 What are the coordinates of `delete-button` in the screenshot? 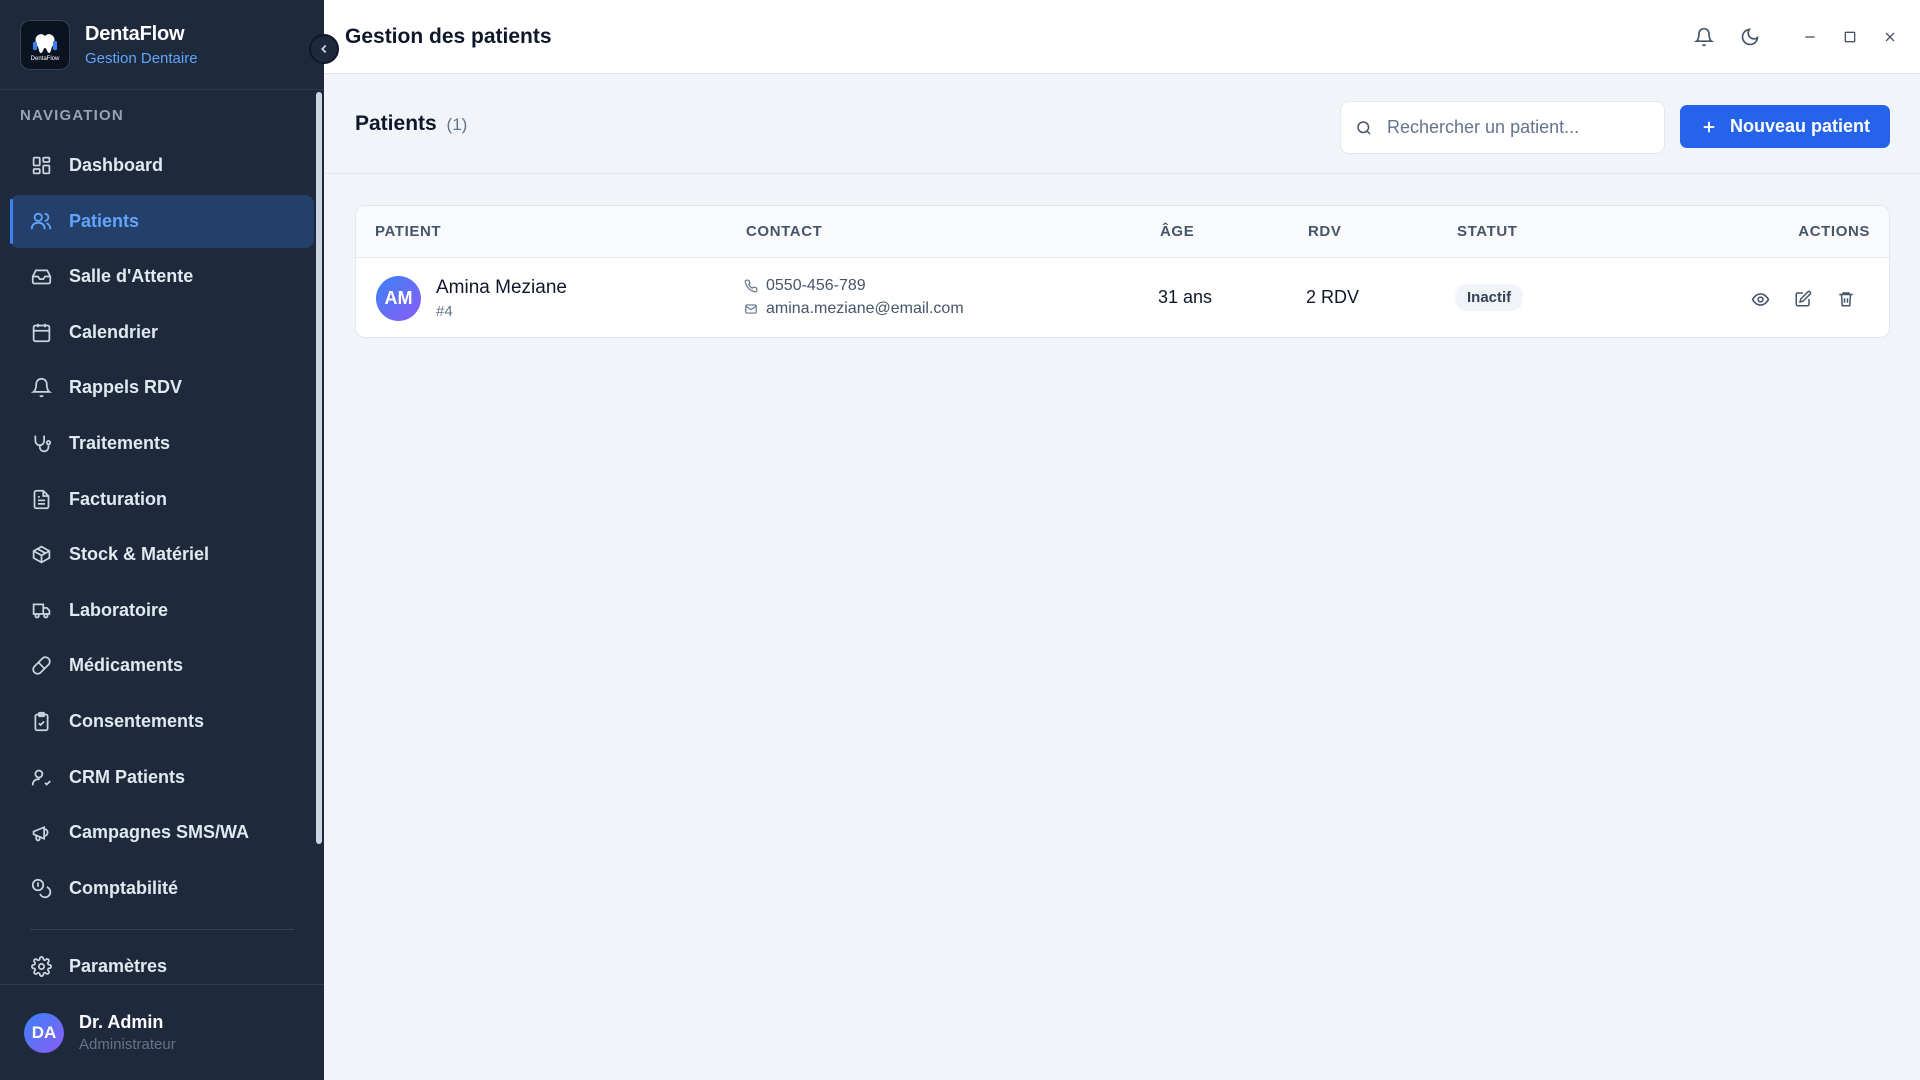 It's located at (1846, 299).